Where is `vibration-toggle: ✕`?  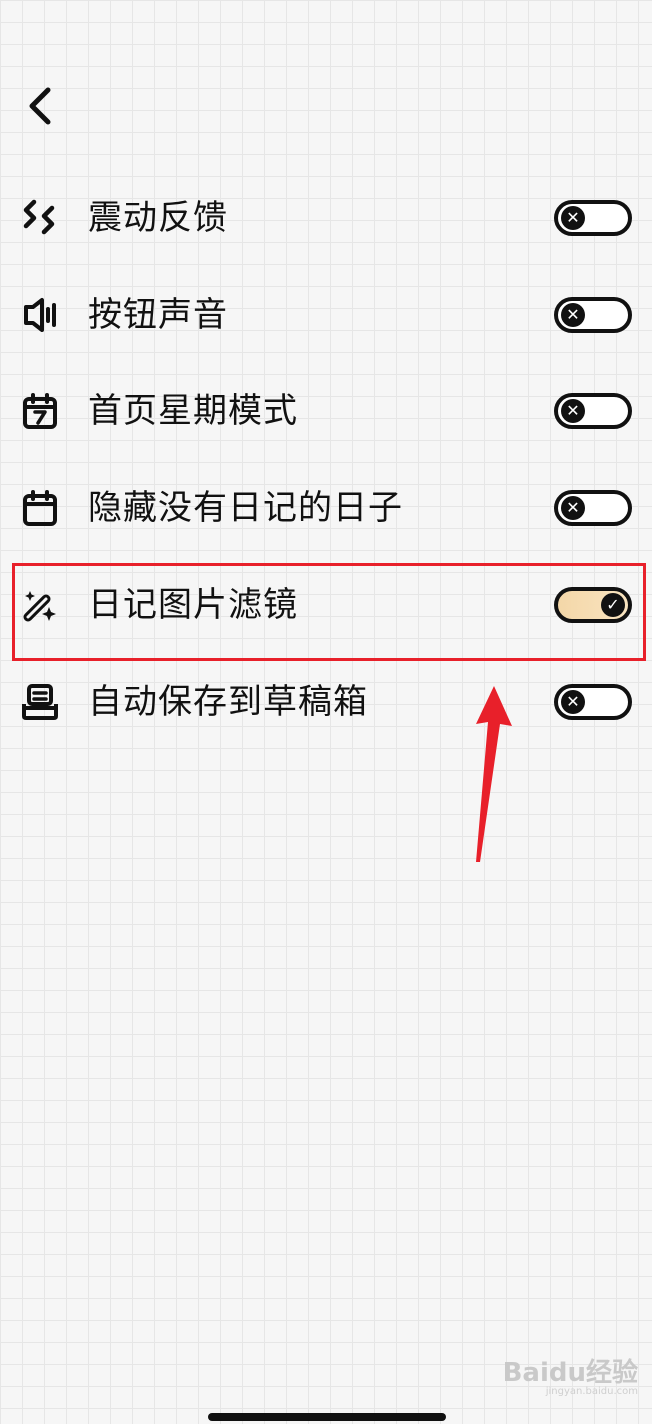 vibration-toggle: ✕ is located at coordinates (593, 218).